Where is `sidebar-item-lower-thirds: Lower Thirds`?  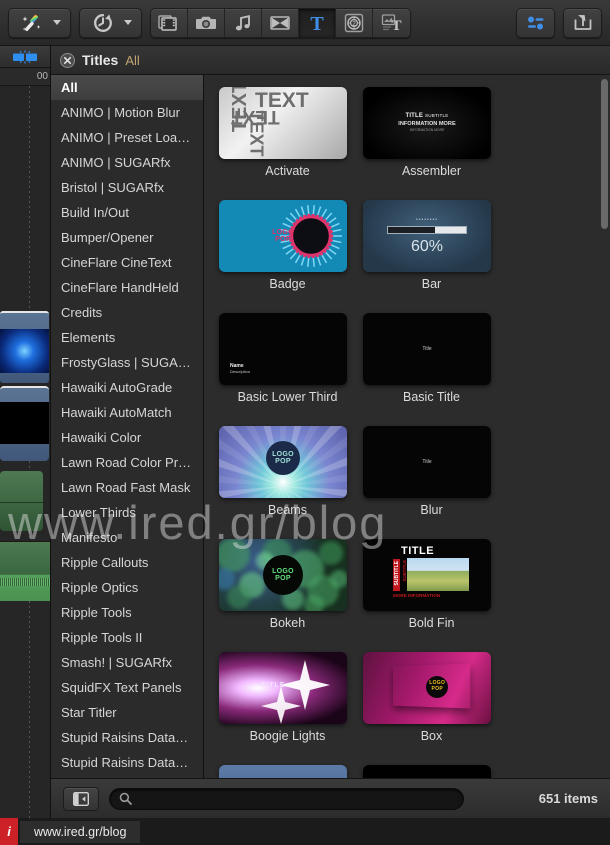
sidebar-item-lower-thirds: Lower Thirds is located at coordinates (127, 512).